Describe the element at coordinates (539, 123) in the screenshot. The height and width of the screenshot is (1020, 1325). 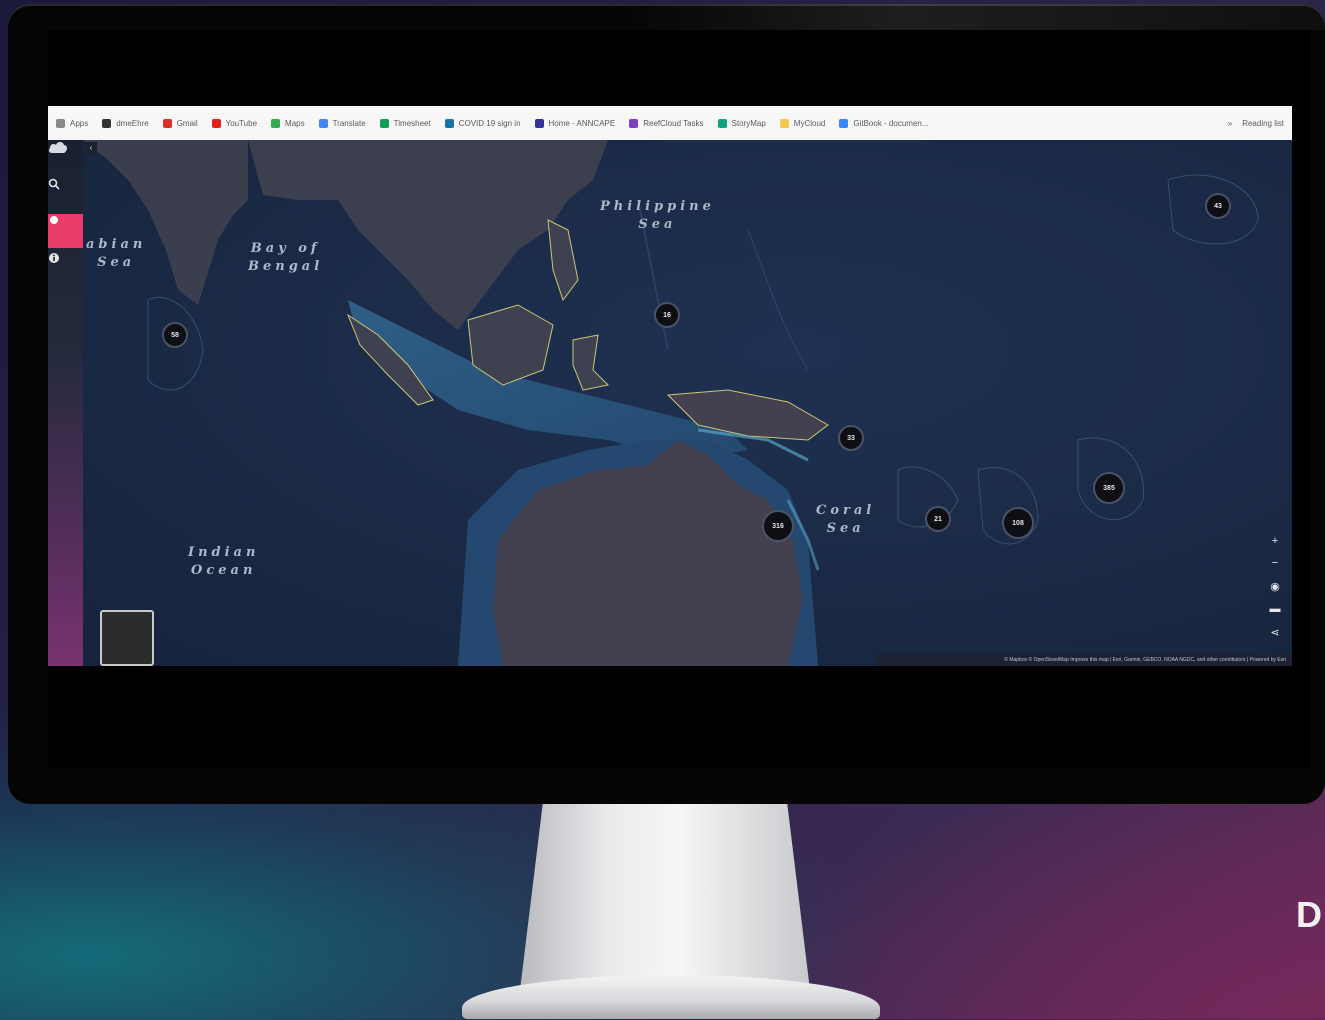
I see `home-icon` at that location.